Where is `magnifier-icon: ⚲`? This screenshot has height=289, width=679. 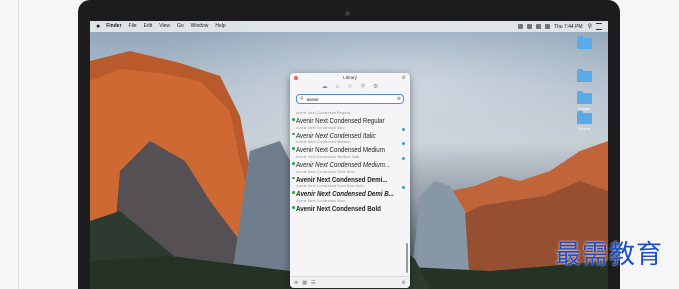
magnifier-icon: ⚲ is located at coordinates (302, 99).